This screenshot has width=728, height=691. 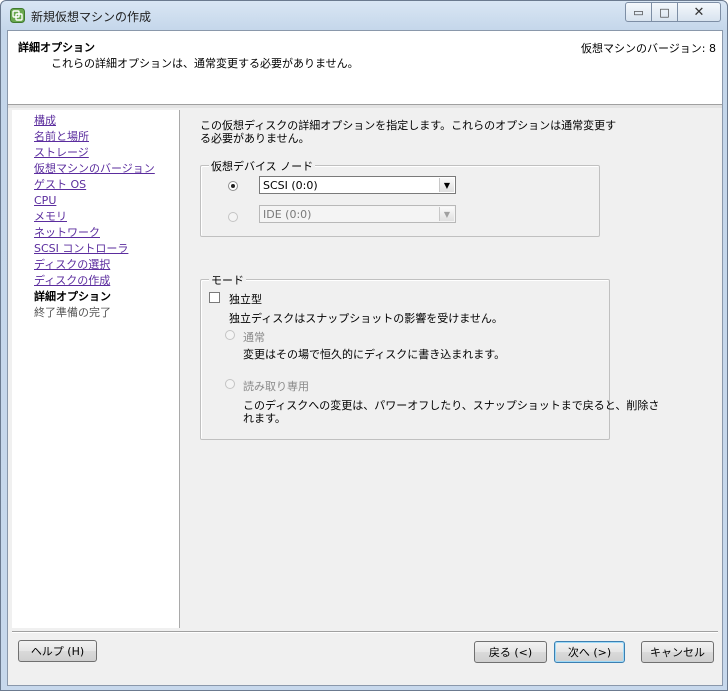 I want to click on scsi-node-value: SCSI (0:0), so click(x=290, y=185).